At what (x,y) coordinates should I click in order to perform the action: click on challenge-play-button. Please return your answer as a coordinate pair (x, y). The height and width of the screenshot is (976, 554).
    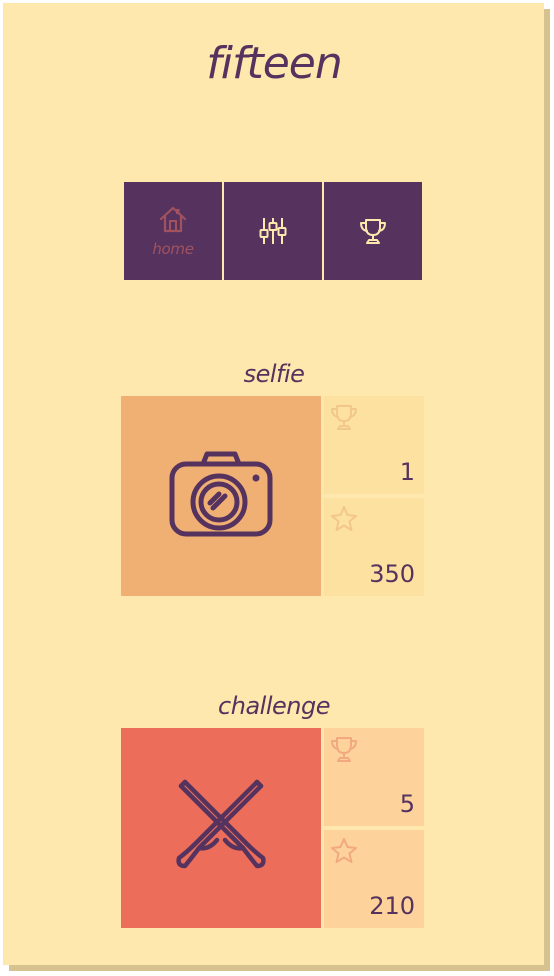
    Looking at the image, I should click on (221, 828).